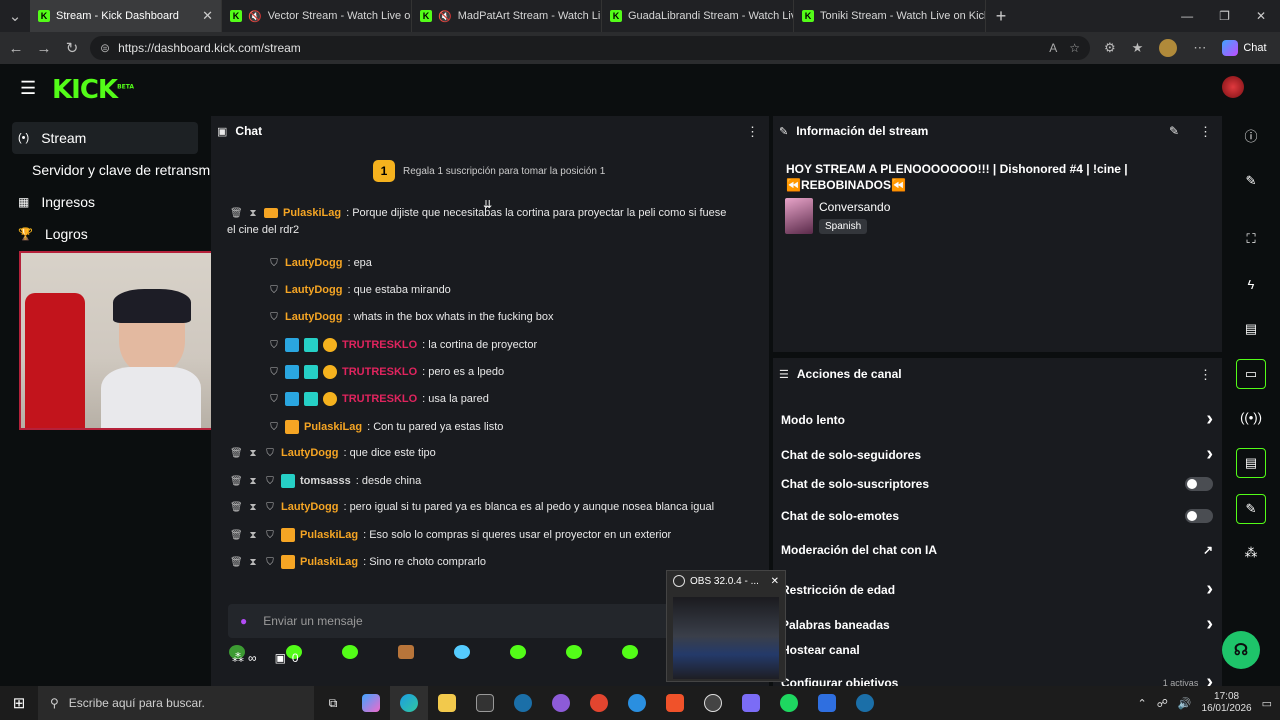  Describe the element at coordinates (1267, 703) in the screenshot. I see `notifications-icon: ▭` at that location.